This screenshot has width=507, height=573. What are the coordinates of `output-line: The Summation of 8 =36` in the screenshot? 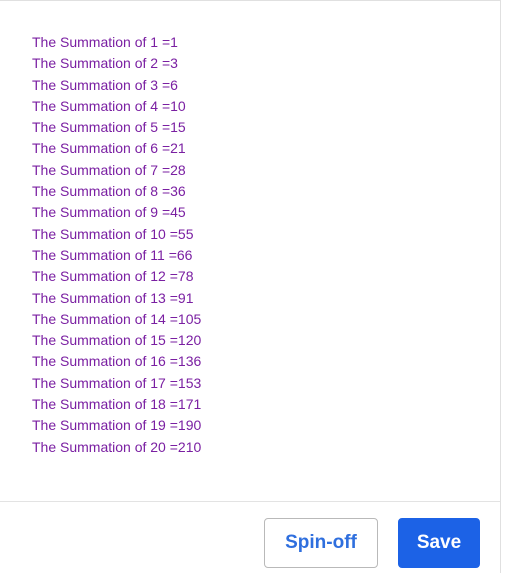 It's located at (109, 191).